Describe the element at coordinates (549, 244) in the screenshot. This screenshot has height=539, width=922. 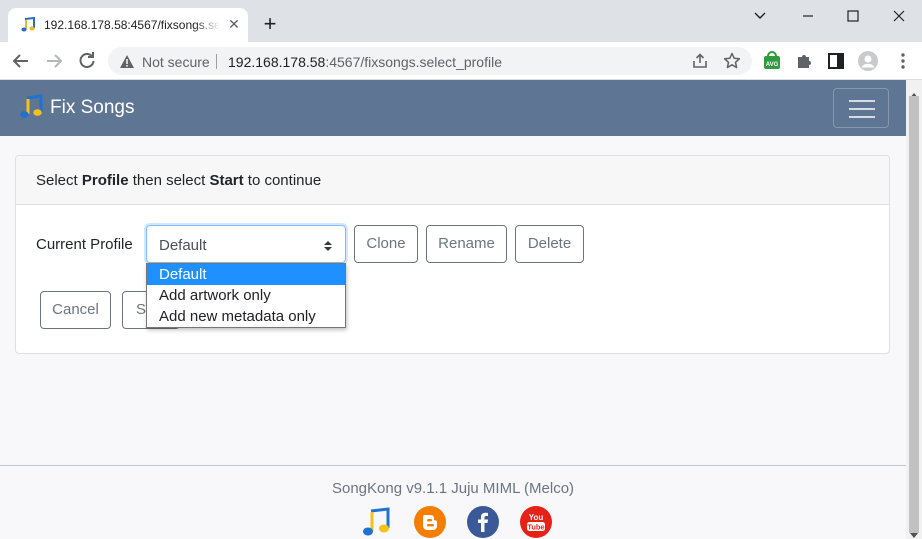
I see `delete-button: Delete` at that location.